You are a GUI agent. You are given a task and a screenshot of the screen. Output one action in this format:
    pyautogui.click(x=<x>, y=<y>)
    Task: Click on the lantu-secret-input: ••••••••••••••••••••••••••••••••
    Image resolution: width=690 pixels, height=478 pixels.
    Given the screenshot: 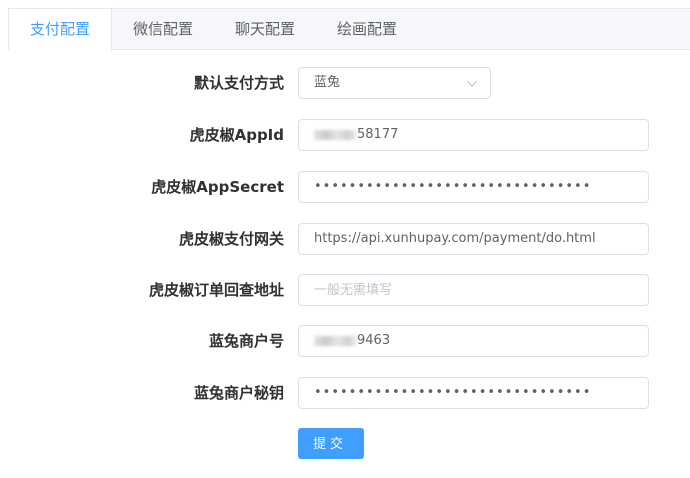 What is the action you would take?
    pyautogui.click(x=473, y=393)
    